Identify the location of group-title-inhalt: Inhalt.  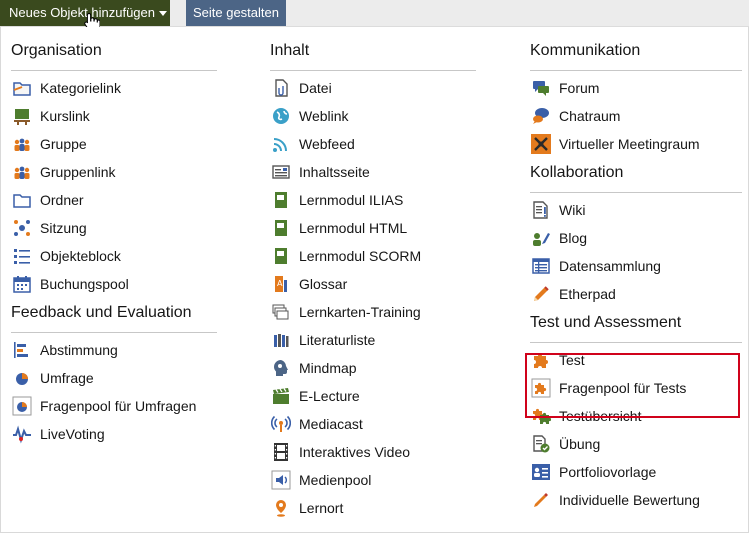
(373, 56).